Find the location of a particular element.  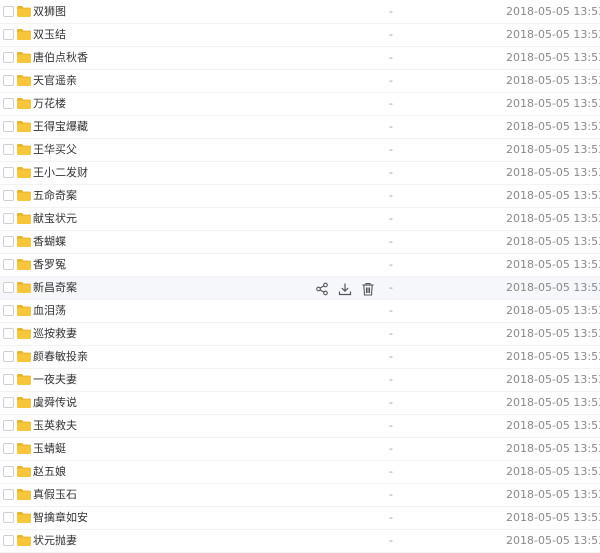

file-name: 五命奇案 is located at coordinates (55, 196).